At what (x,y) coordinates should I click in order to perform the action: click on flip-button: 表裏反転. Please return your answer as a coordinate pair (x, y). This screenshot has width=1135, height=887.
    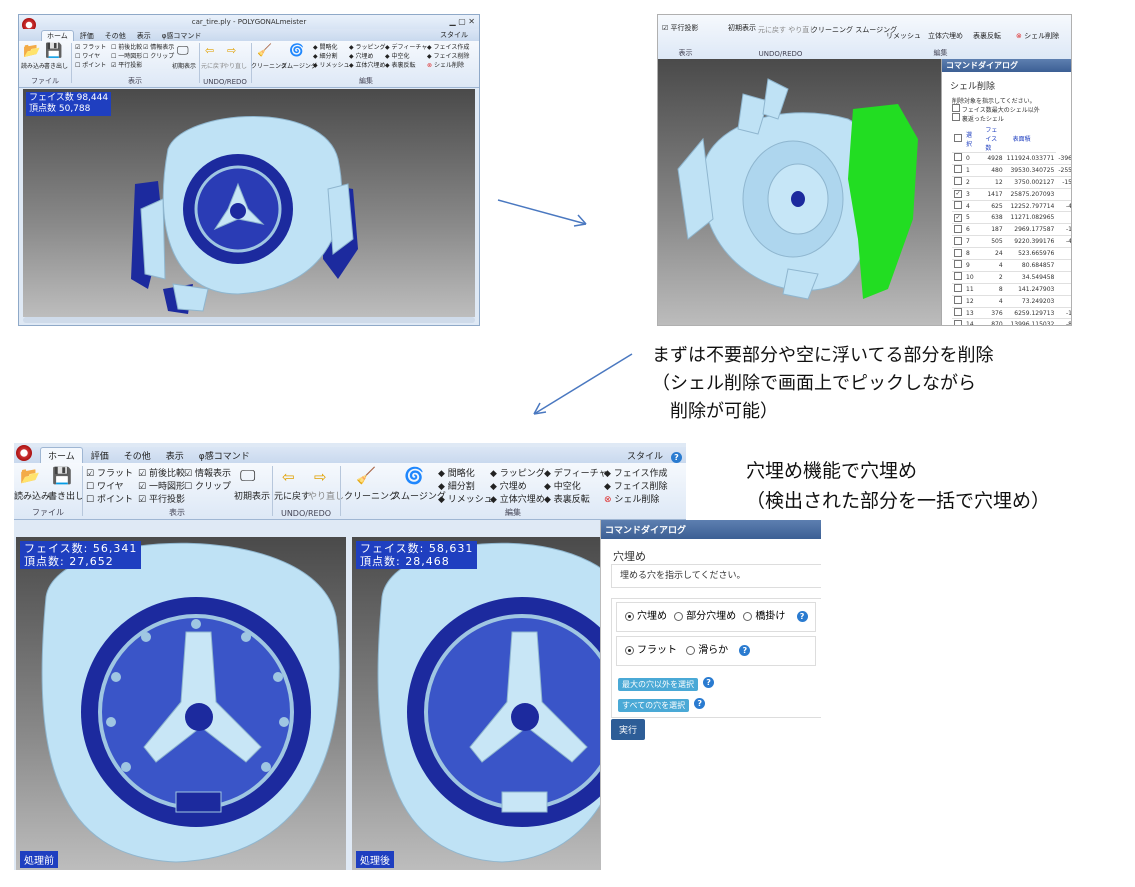
    Looking at the image, I should click on (987, 36).